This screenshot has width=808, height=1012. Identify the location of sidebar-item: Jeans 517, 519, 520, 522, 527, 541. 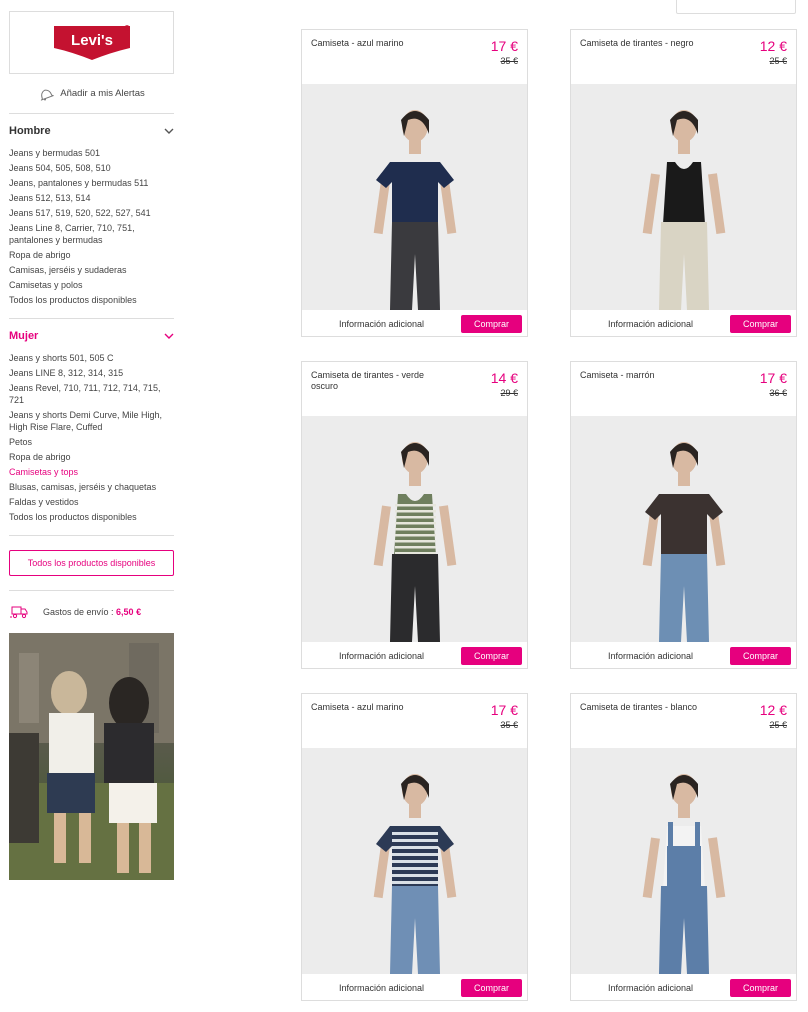
(91, 213).